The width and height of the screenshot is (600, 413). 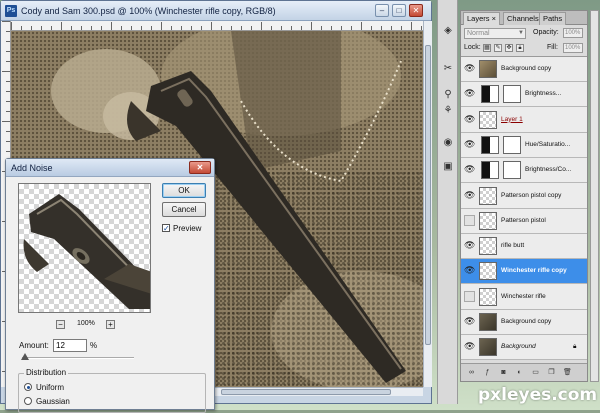 What do you see at coordinates (94, 345) in the screenshot?
I see `amount-unit: %` at bounding box center [94, 345].